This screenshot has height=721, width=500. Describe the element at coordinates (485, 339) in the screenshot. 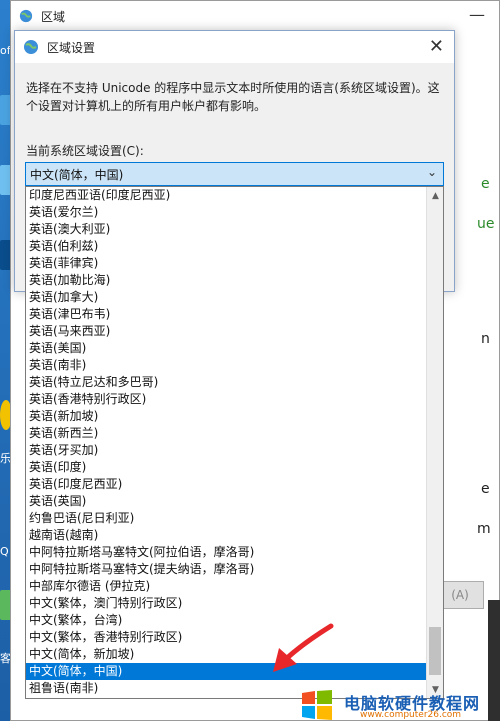

I see `back-window-text-fragment: n` at that location.